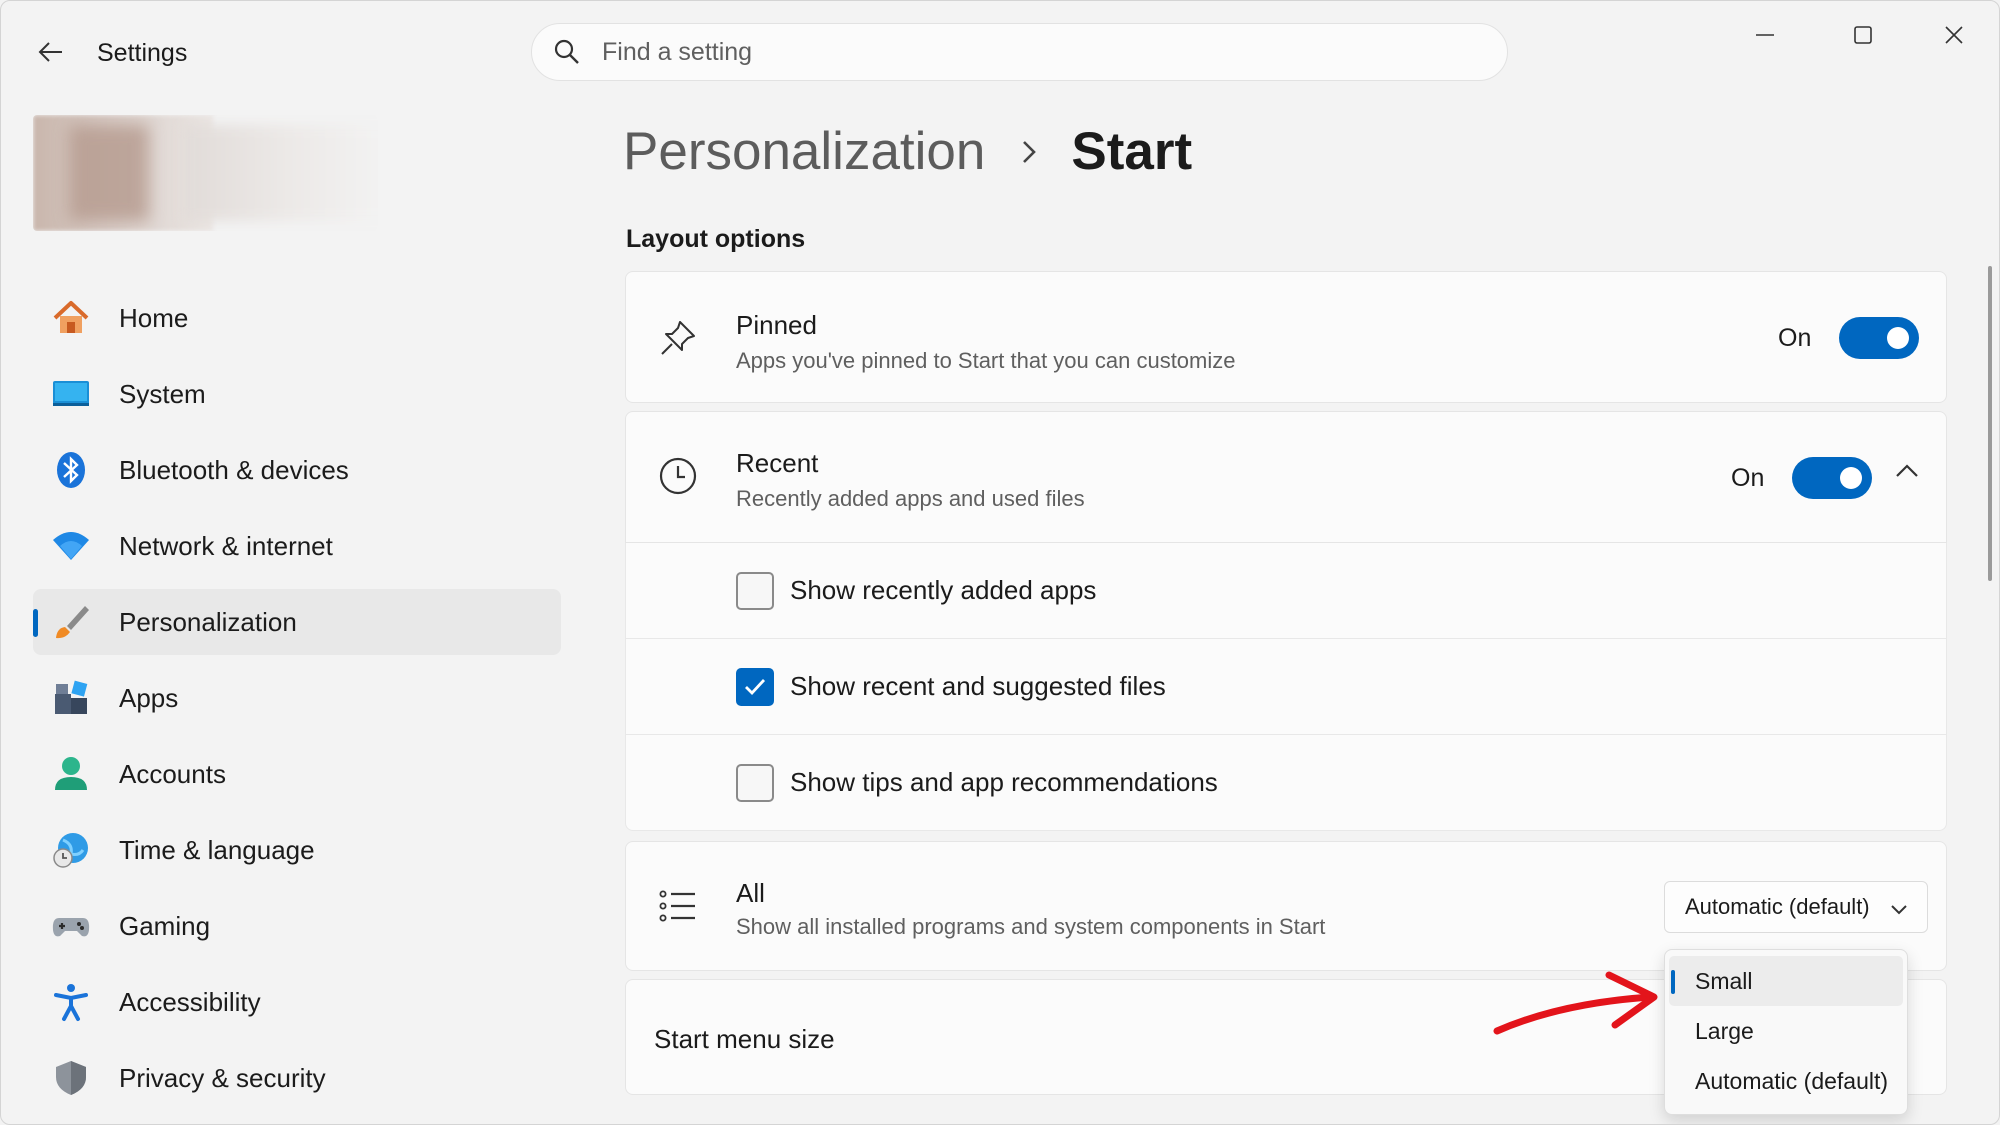 The image size is (2000, 1125). Describe the element at coordinates (1899, 909) in the screenshot. I see `chevron-down-icon` at that location.